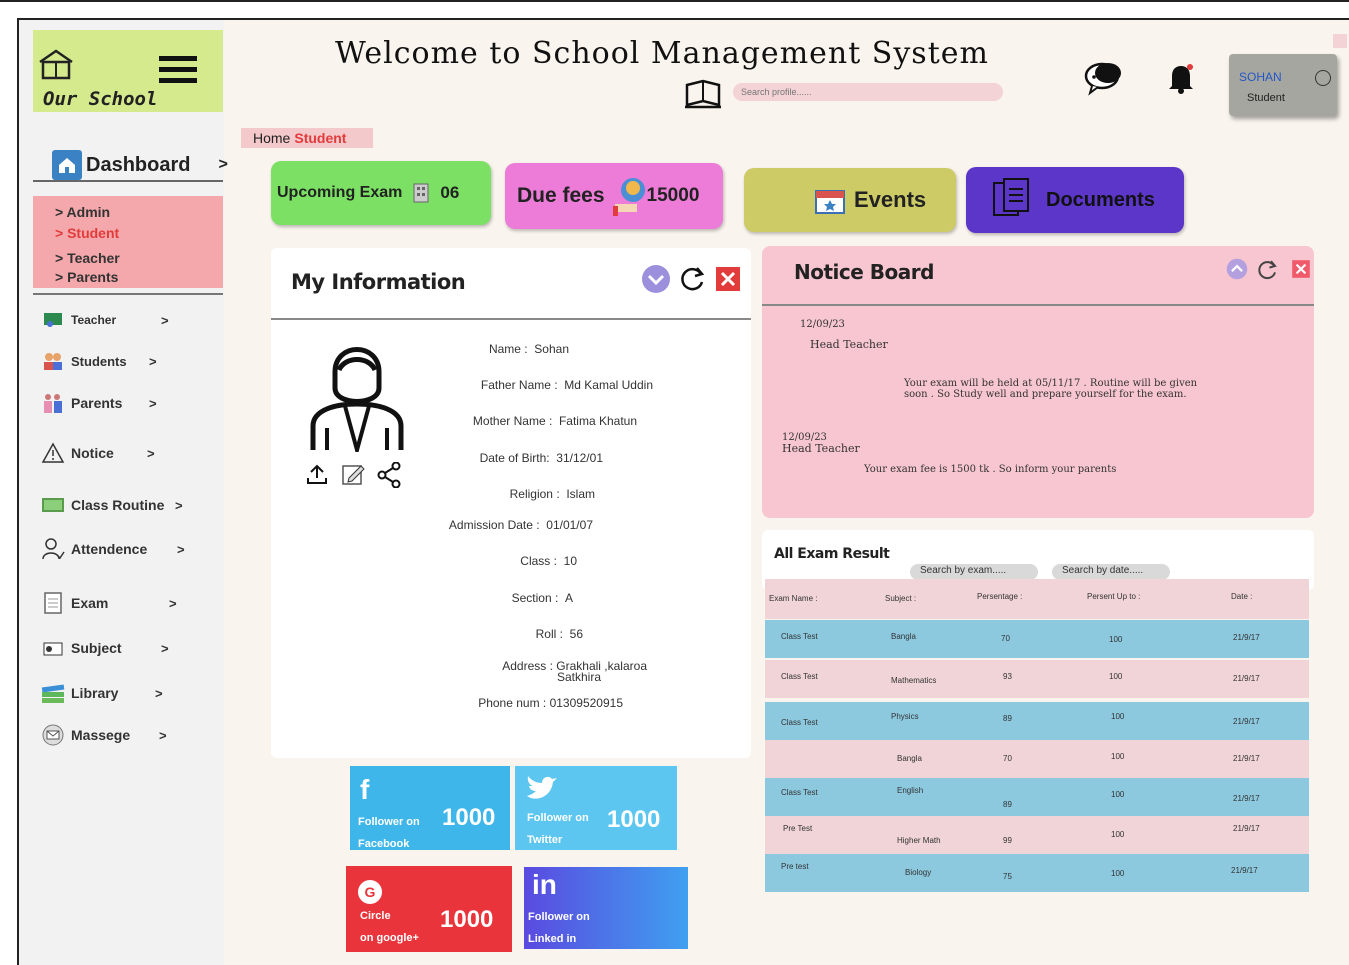 The width and height of the screenshot is (1349, 965). What do you see at coordinates (550, 703) in the screenshot?
I see `info-phone: Phone num : 01309520915` at bounding box center [550, 703].